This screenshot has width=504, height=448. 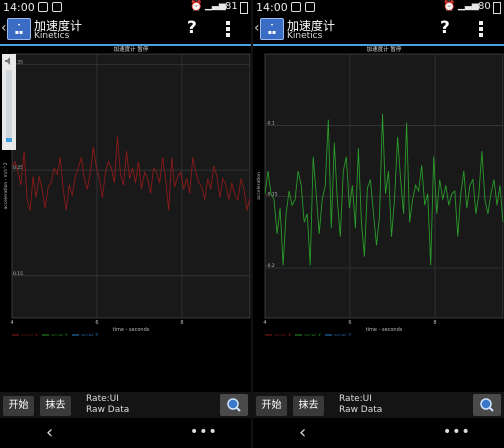 What do you see at coordinates (9, 139) in the screenshot?
I see `volume-fill` at bounding box center [9, 139].